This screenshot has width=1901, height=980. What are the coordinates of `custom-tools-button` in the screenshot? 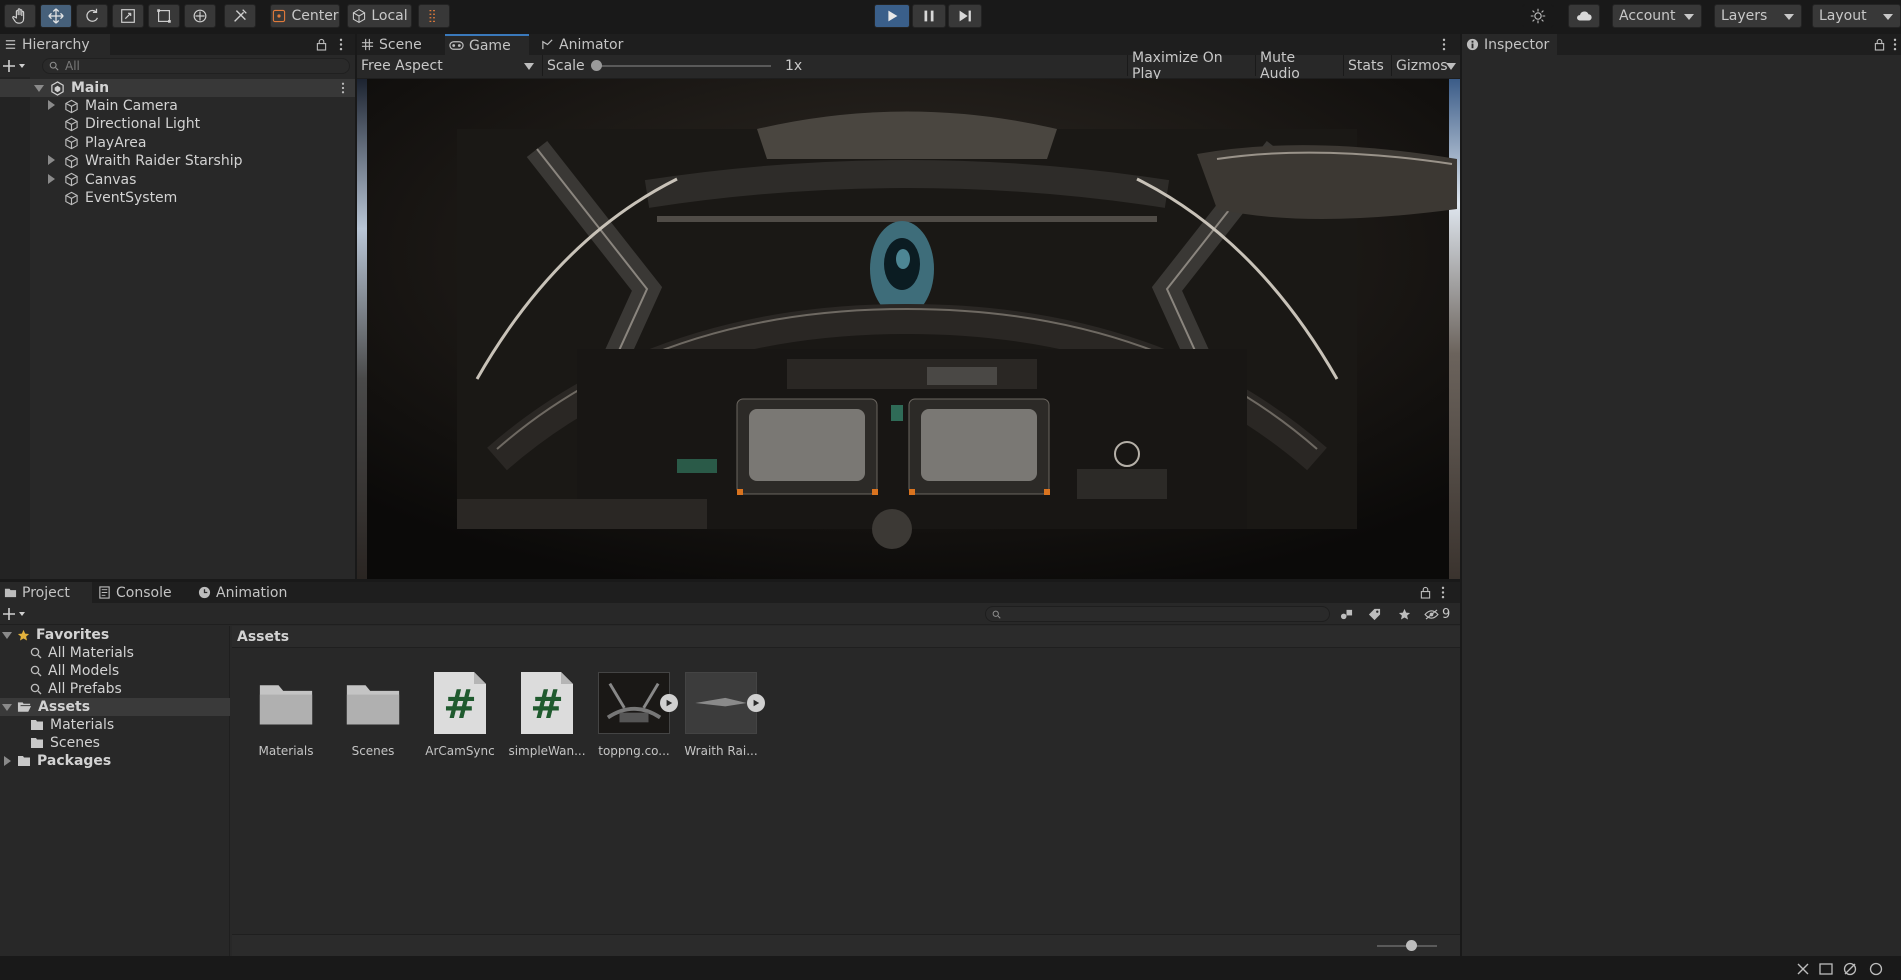 It's located at (240, 16).